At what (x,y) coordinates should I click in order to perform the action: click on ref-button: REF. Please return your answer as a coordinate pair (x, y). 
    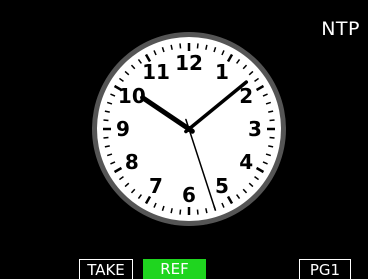
    Looking at the image, I should click on (174, 269).